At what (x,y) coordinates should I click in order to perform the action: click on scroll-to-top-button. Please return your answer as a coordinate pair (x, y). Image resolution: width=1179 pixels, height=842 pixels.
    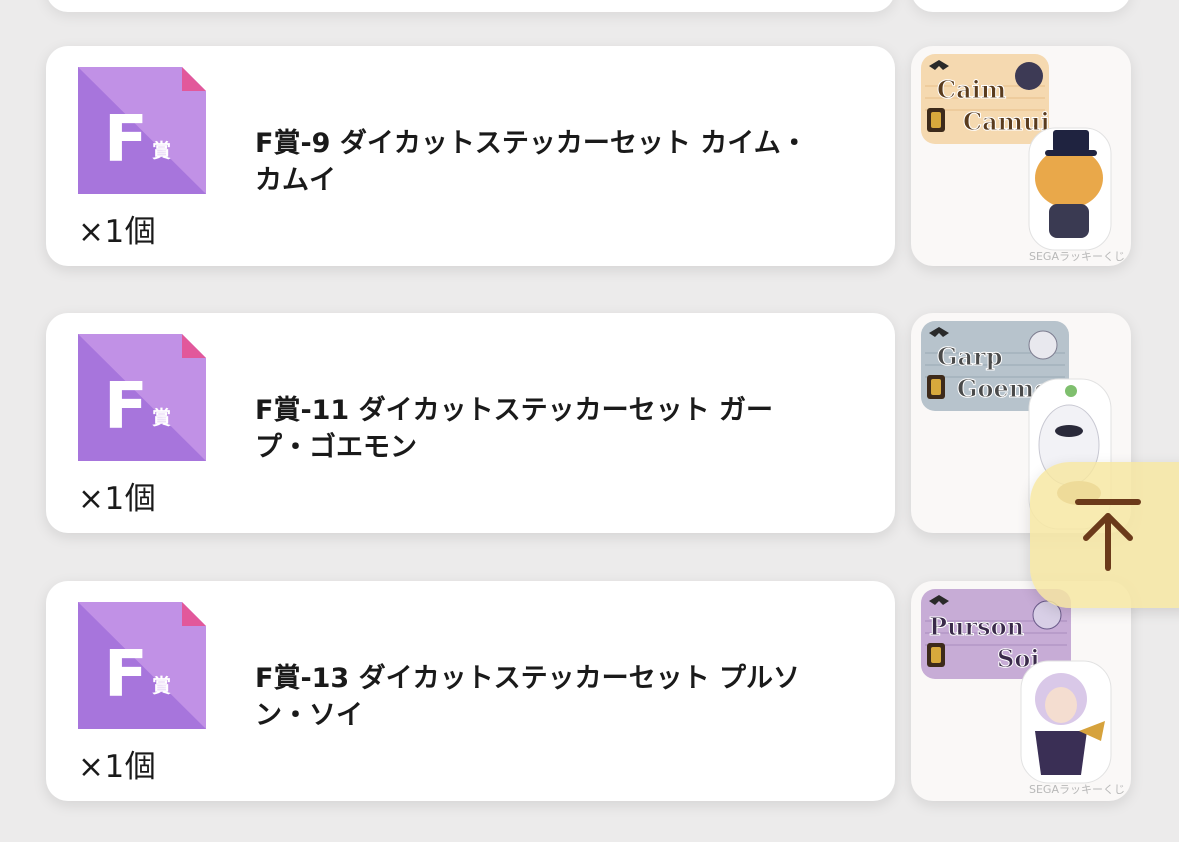
    Looking at the image, I should click on (1104, 535).